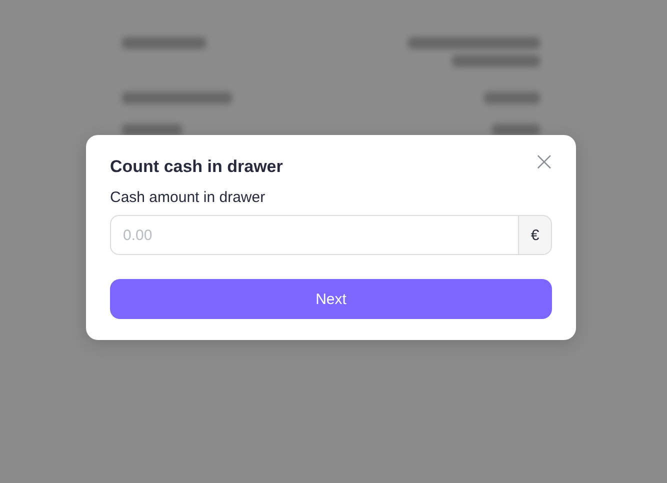 This screenshot has width=667, height=483. I want to click on next-button: Next, so click(331, 299).